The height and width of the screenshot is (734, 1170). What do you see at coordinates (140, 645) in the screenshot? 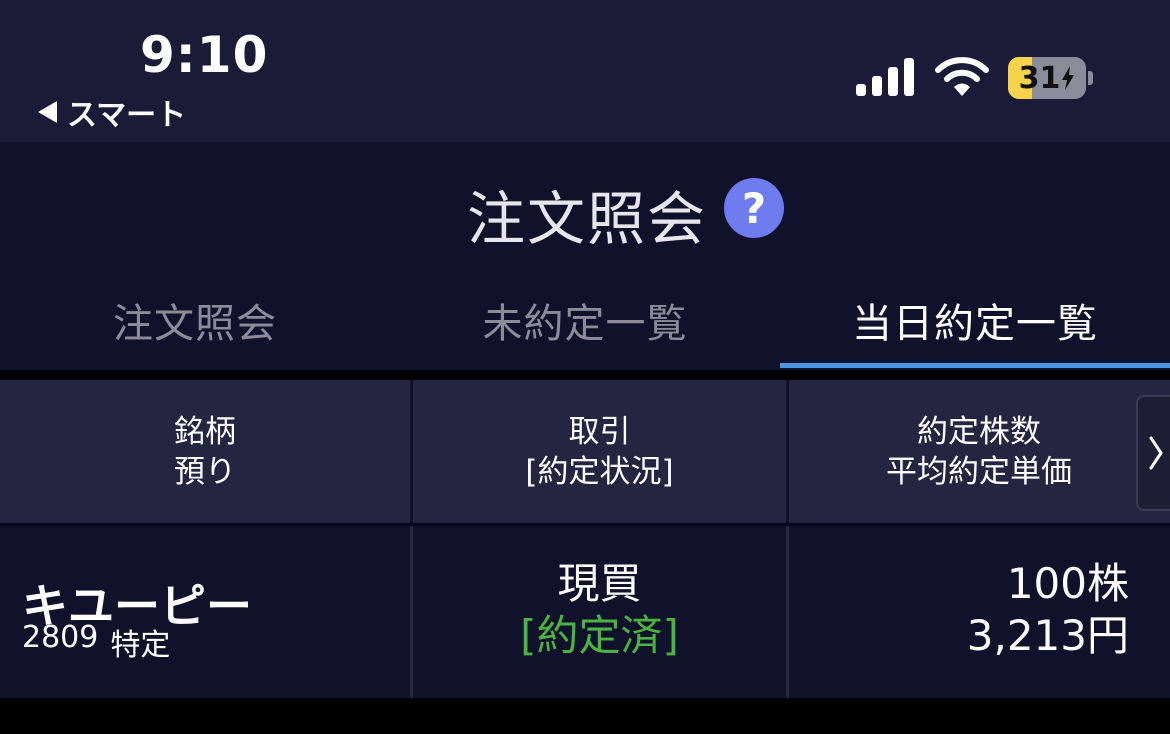
I see `account-type: 特定` at bounding box center [140, 645].